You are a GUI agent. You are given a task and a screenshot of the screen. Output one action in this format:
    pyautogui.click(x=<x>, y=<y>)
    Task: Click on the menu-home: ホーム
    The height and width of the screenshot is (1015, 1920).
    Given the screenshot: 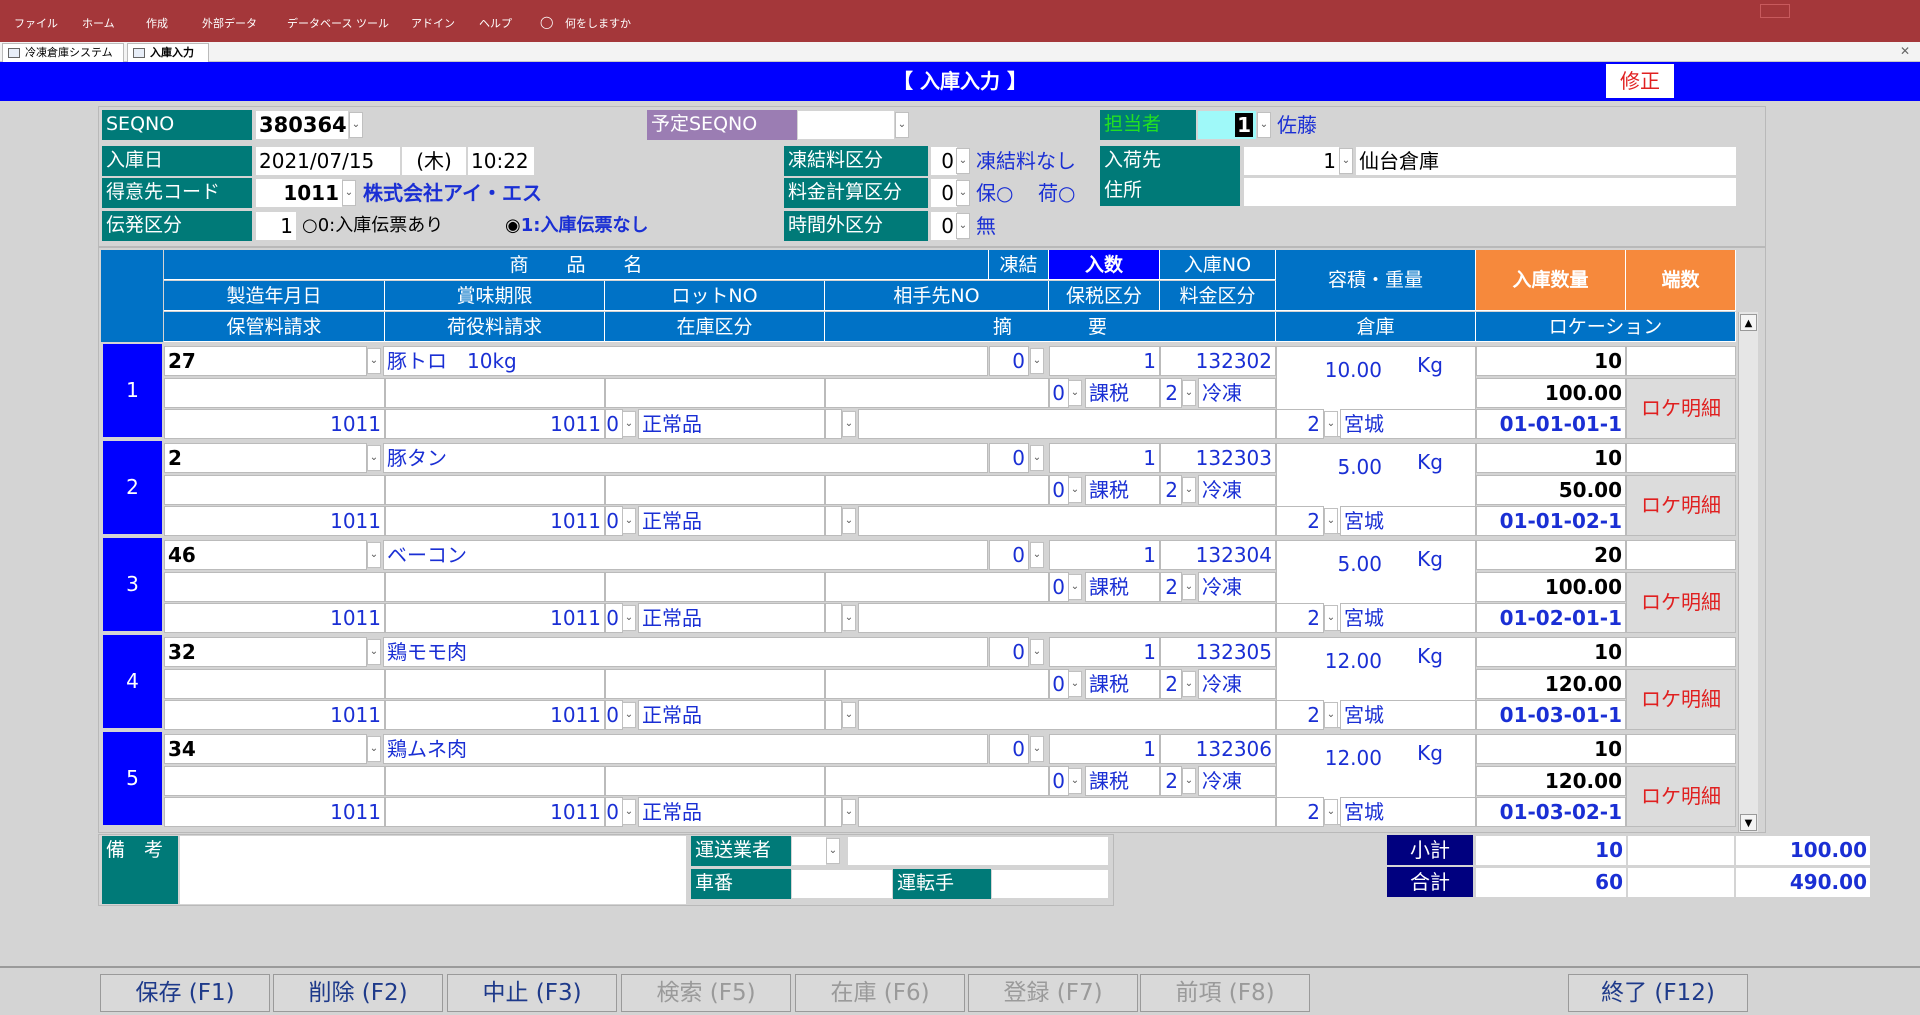 What is the action you would take?
    pyautogui.click(x=98, y=23)
    